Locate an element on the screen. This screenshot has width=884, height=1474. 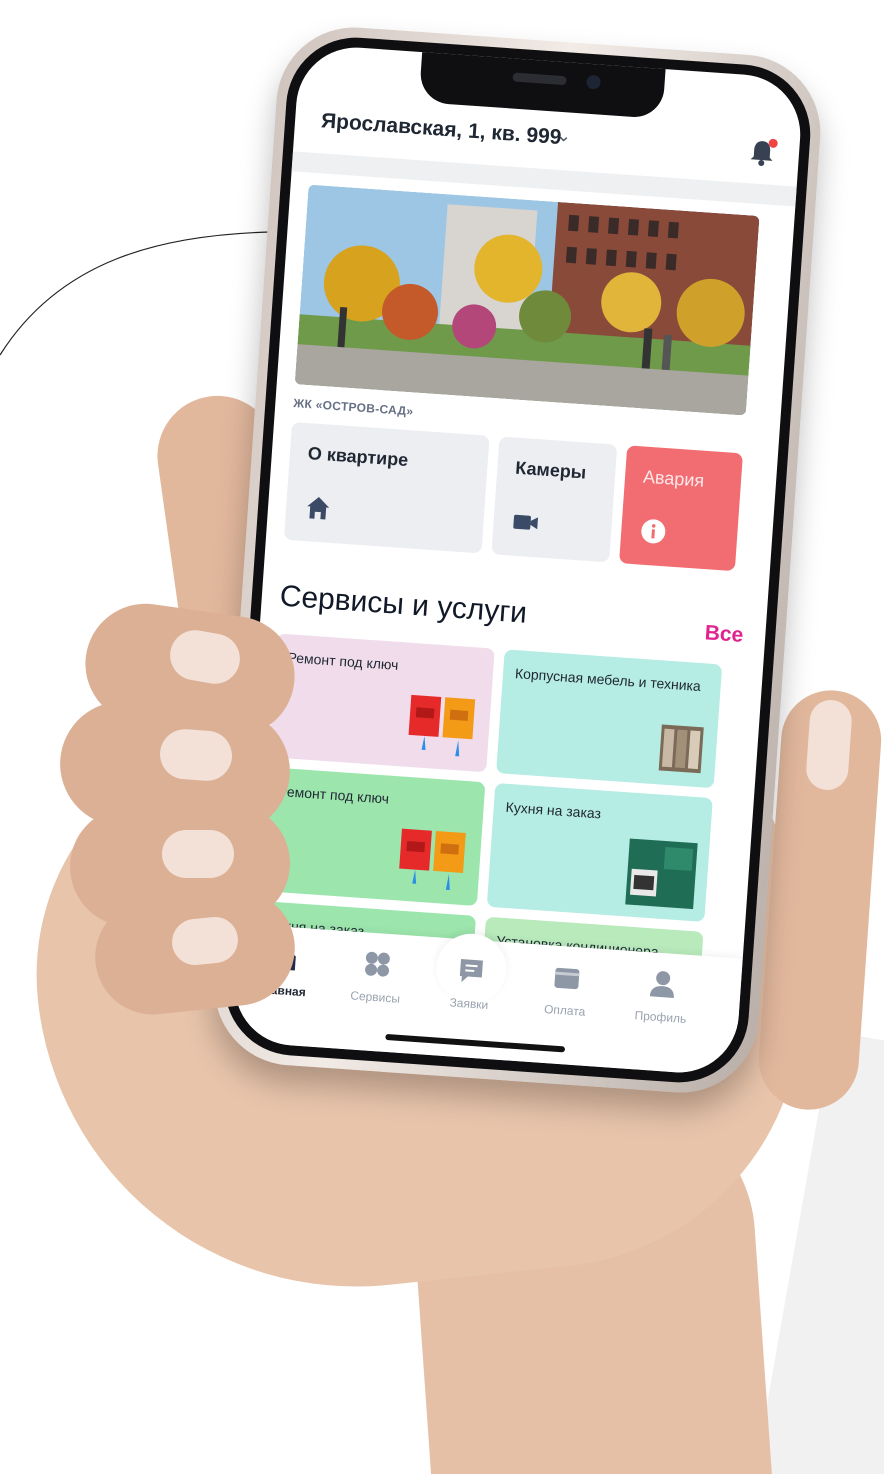
chevron-down-icon: ⌄ is located at coordinates (564, 136).